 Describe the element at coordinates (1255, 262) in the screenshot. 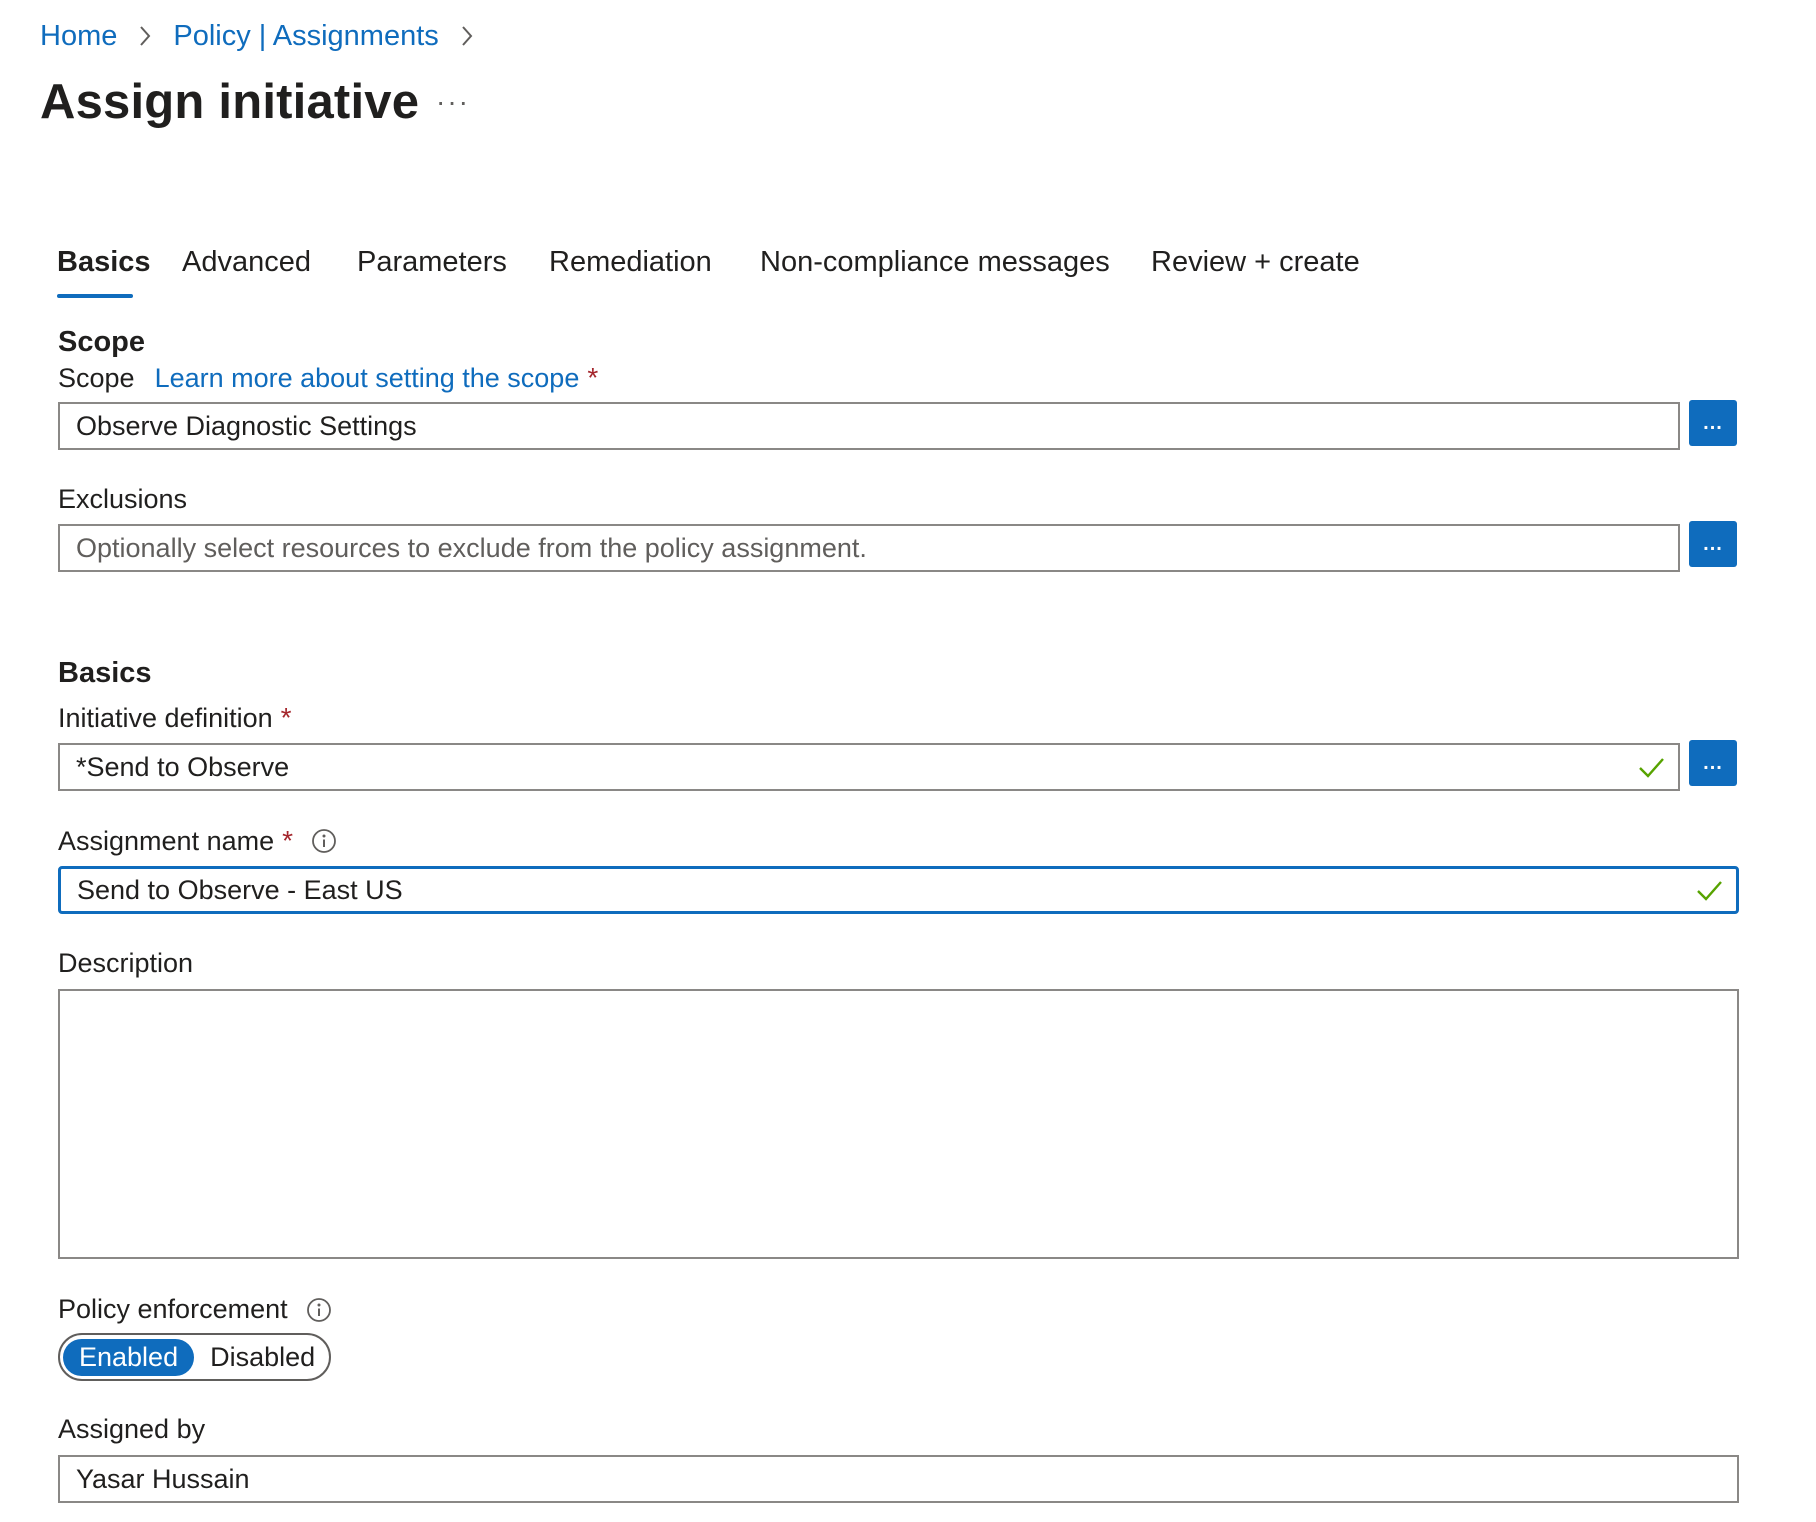

I see `tab-review-create: Review + create` at that location.